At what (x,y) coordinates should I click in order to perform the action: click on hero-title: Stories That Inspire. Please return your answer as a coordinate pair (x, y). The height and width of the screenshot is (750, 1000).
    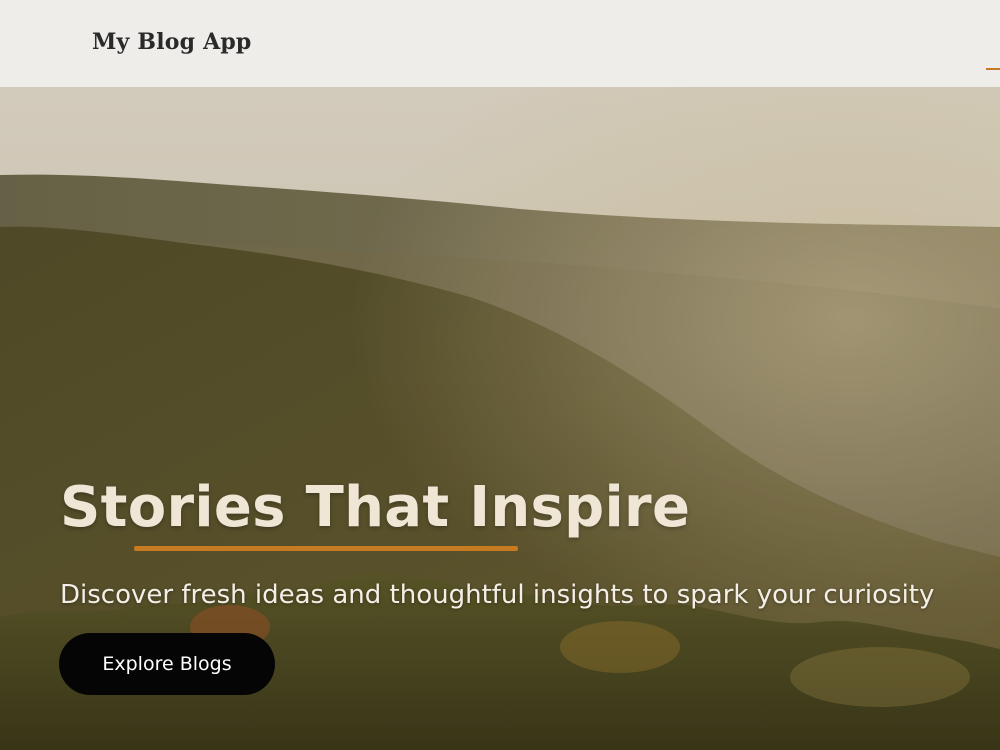
    Looking at the image, I should click on (375, 507).